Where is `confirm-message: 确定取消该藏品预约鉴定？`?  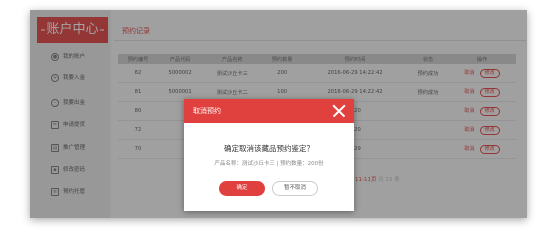 confirm-message: 确定取消该藏品预约鉴定？ is located at coordinates (269, 148).